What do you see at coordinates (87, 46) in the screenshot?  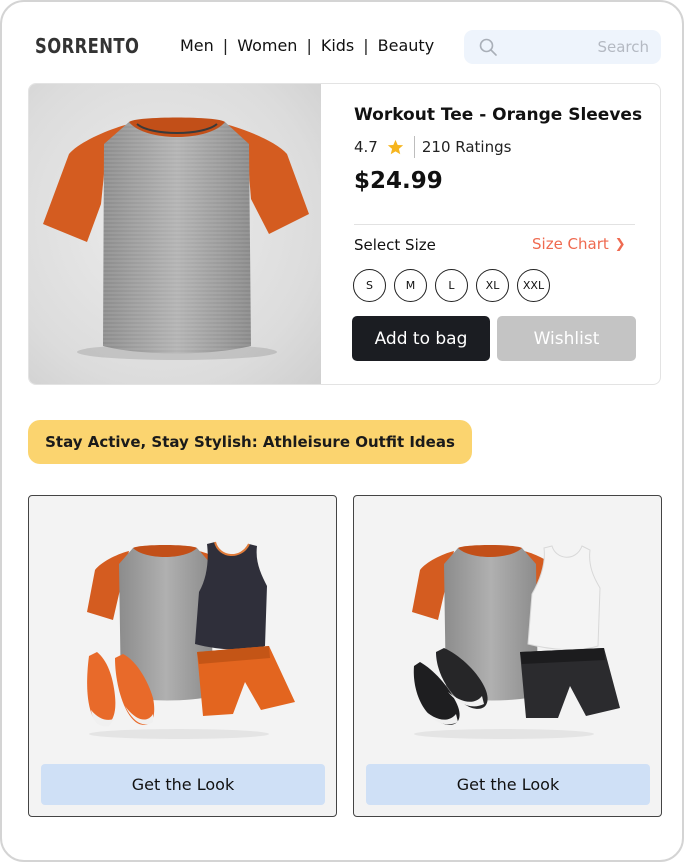 I see `brand-logo: SORRENTO` at bounding box center [87, 46].